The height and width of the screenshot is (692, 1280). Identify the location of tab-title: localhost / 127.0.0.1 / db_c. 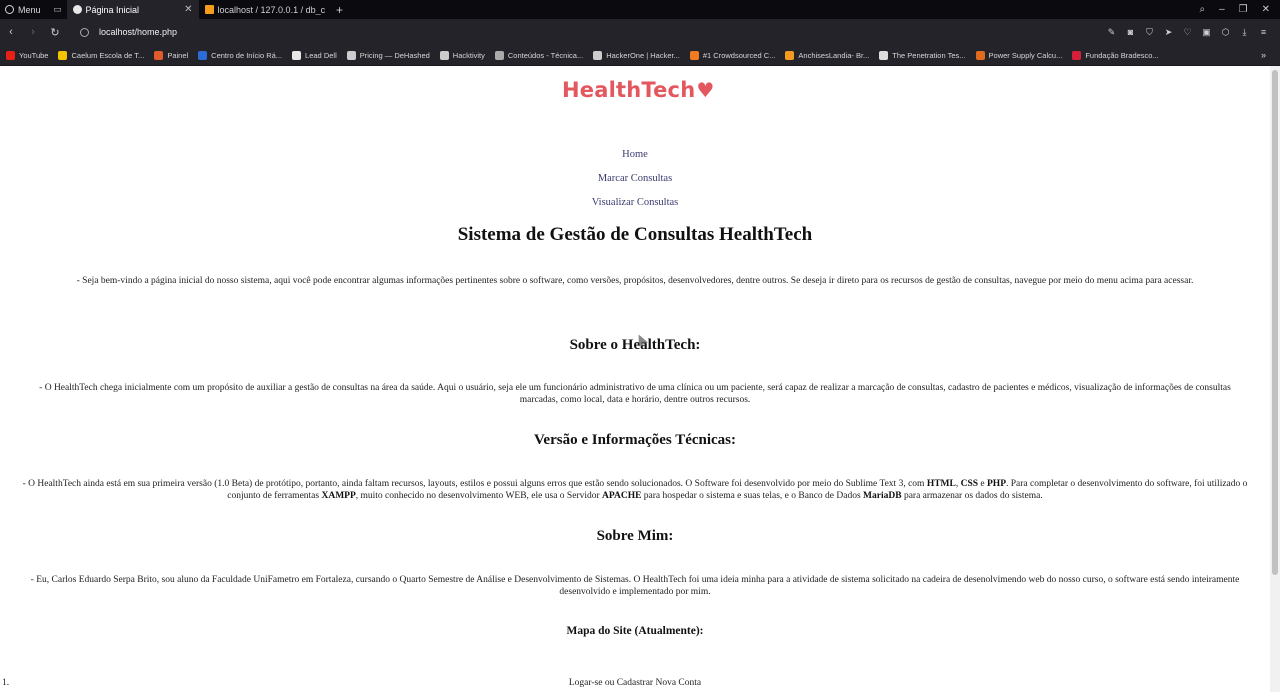
(271, 9).